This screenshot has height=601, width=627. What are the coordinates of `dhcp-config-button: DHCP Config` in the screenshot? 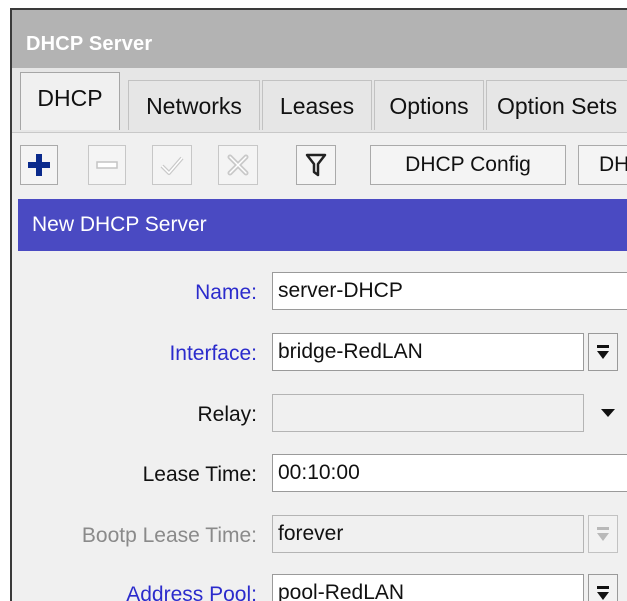 It's located at (468, 165).